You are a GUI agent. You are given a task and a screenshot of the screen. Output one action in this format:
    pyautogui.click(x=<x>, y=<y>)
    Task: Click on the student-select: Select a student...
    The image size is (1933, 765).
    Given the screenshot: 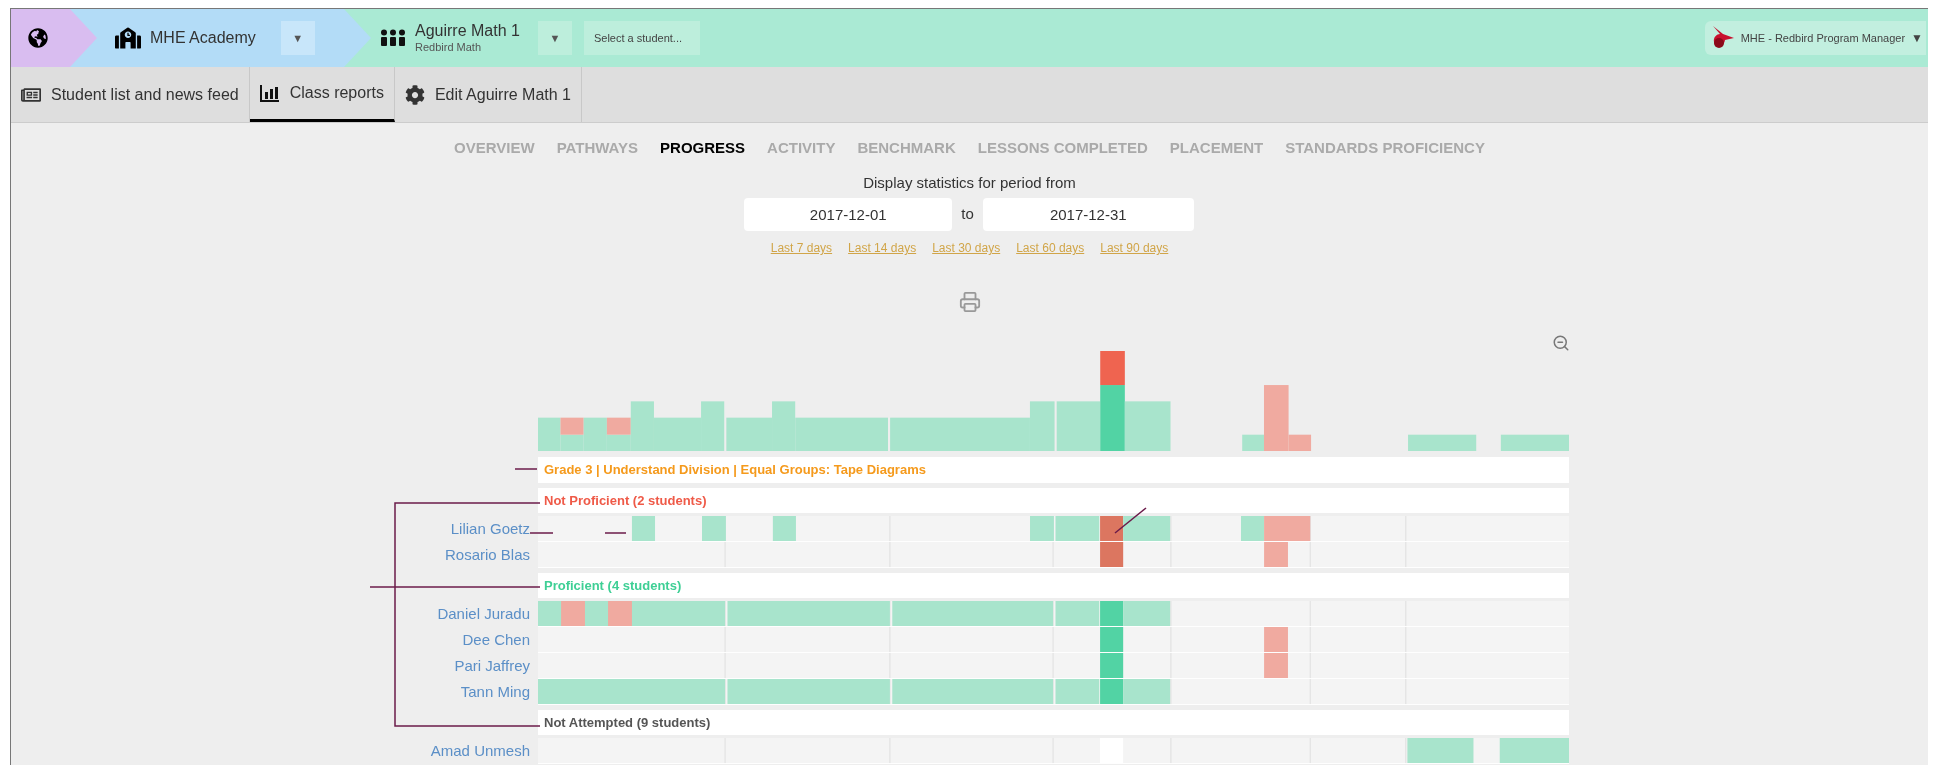 What is the action you would take?
    pyautogui.click(x=641, y=38)
    